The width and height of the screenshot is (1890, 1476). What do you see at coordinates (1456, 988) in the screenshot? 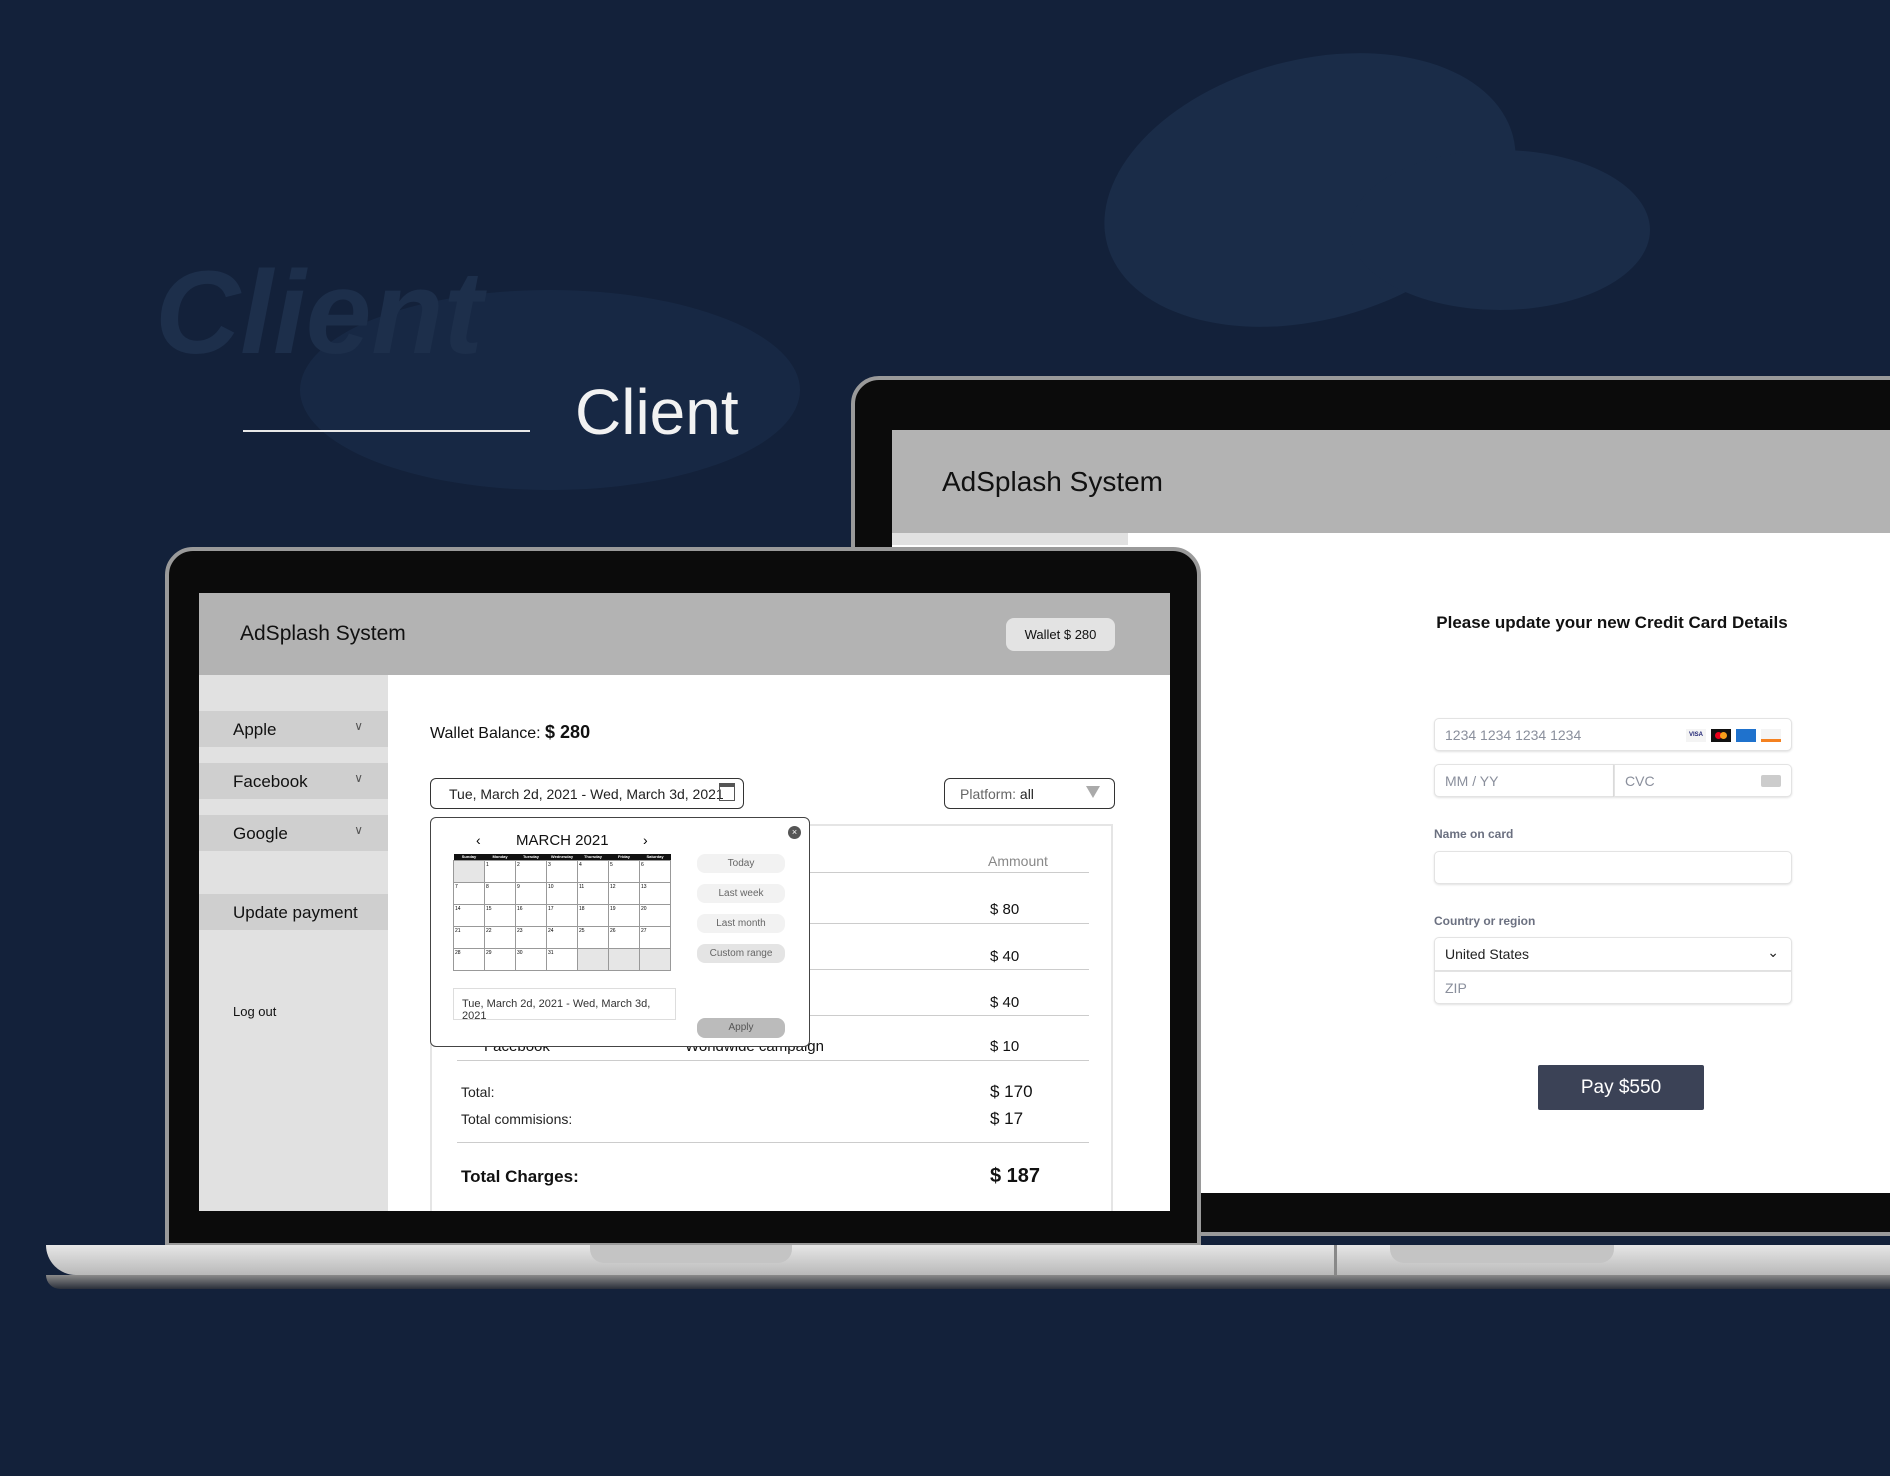
I see `zip-placeholder: ZIP` at bounding box center [1456, 988].